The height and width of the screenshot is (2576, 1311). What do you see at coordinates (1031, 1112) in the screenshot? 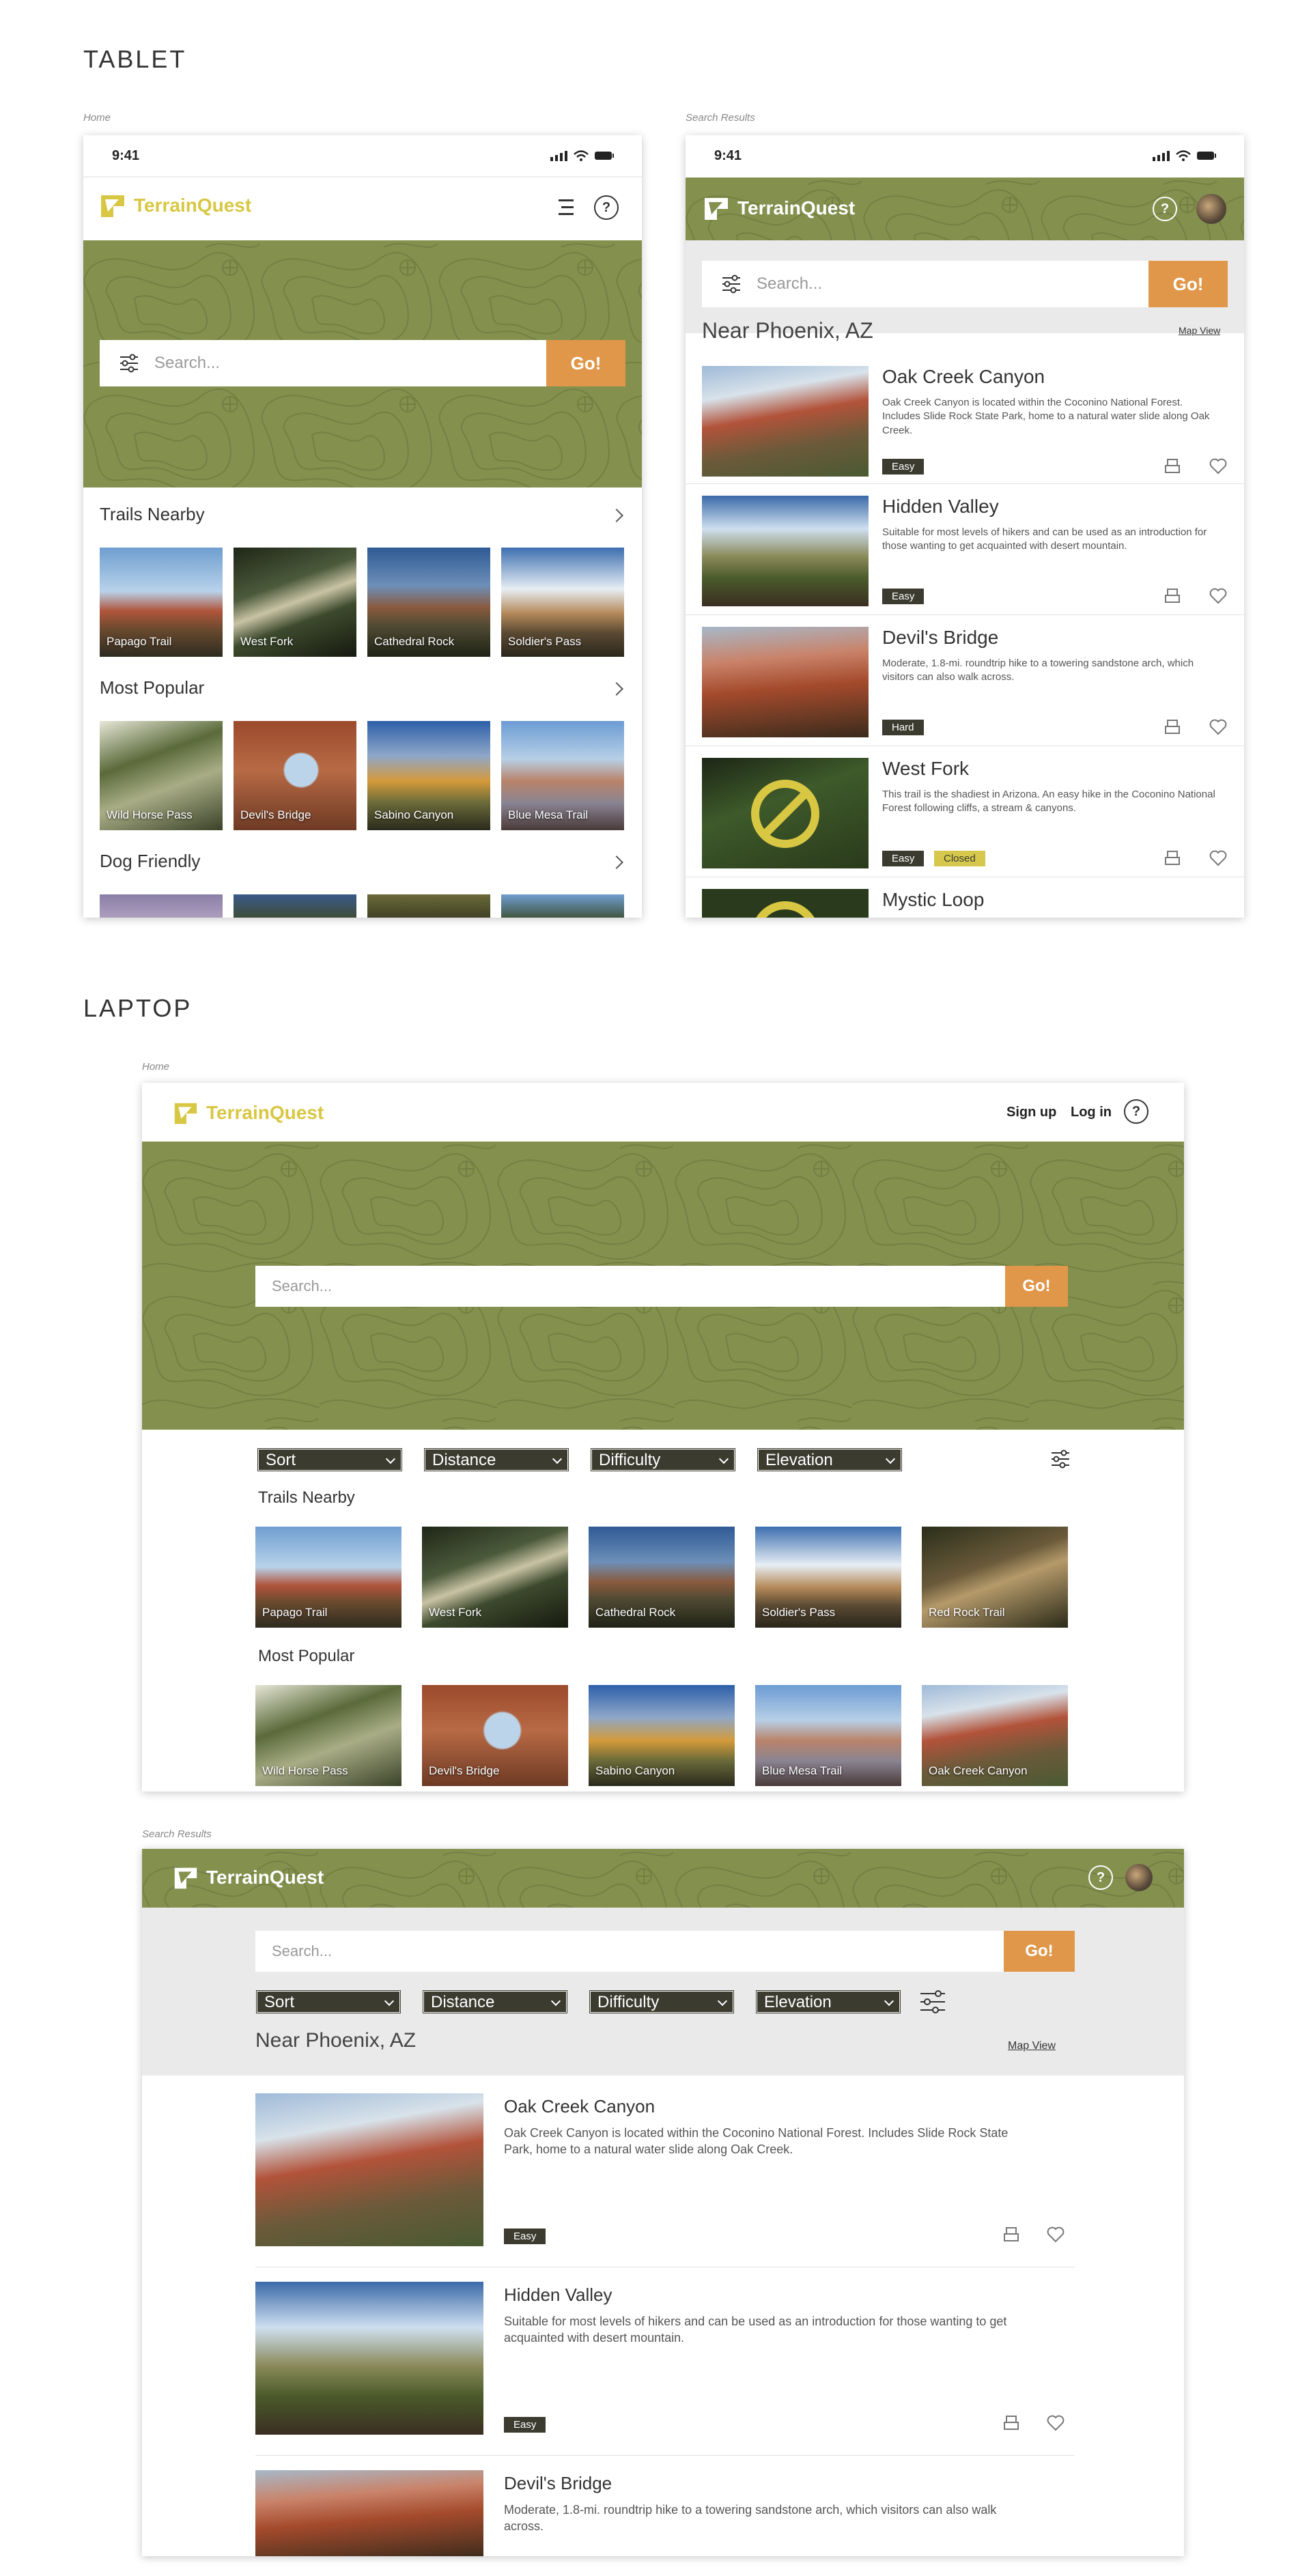
I see `sign-up-link: Sign up` at bounding box center [1031, 1112].